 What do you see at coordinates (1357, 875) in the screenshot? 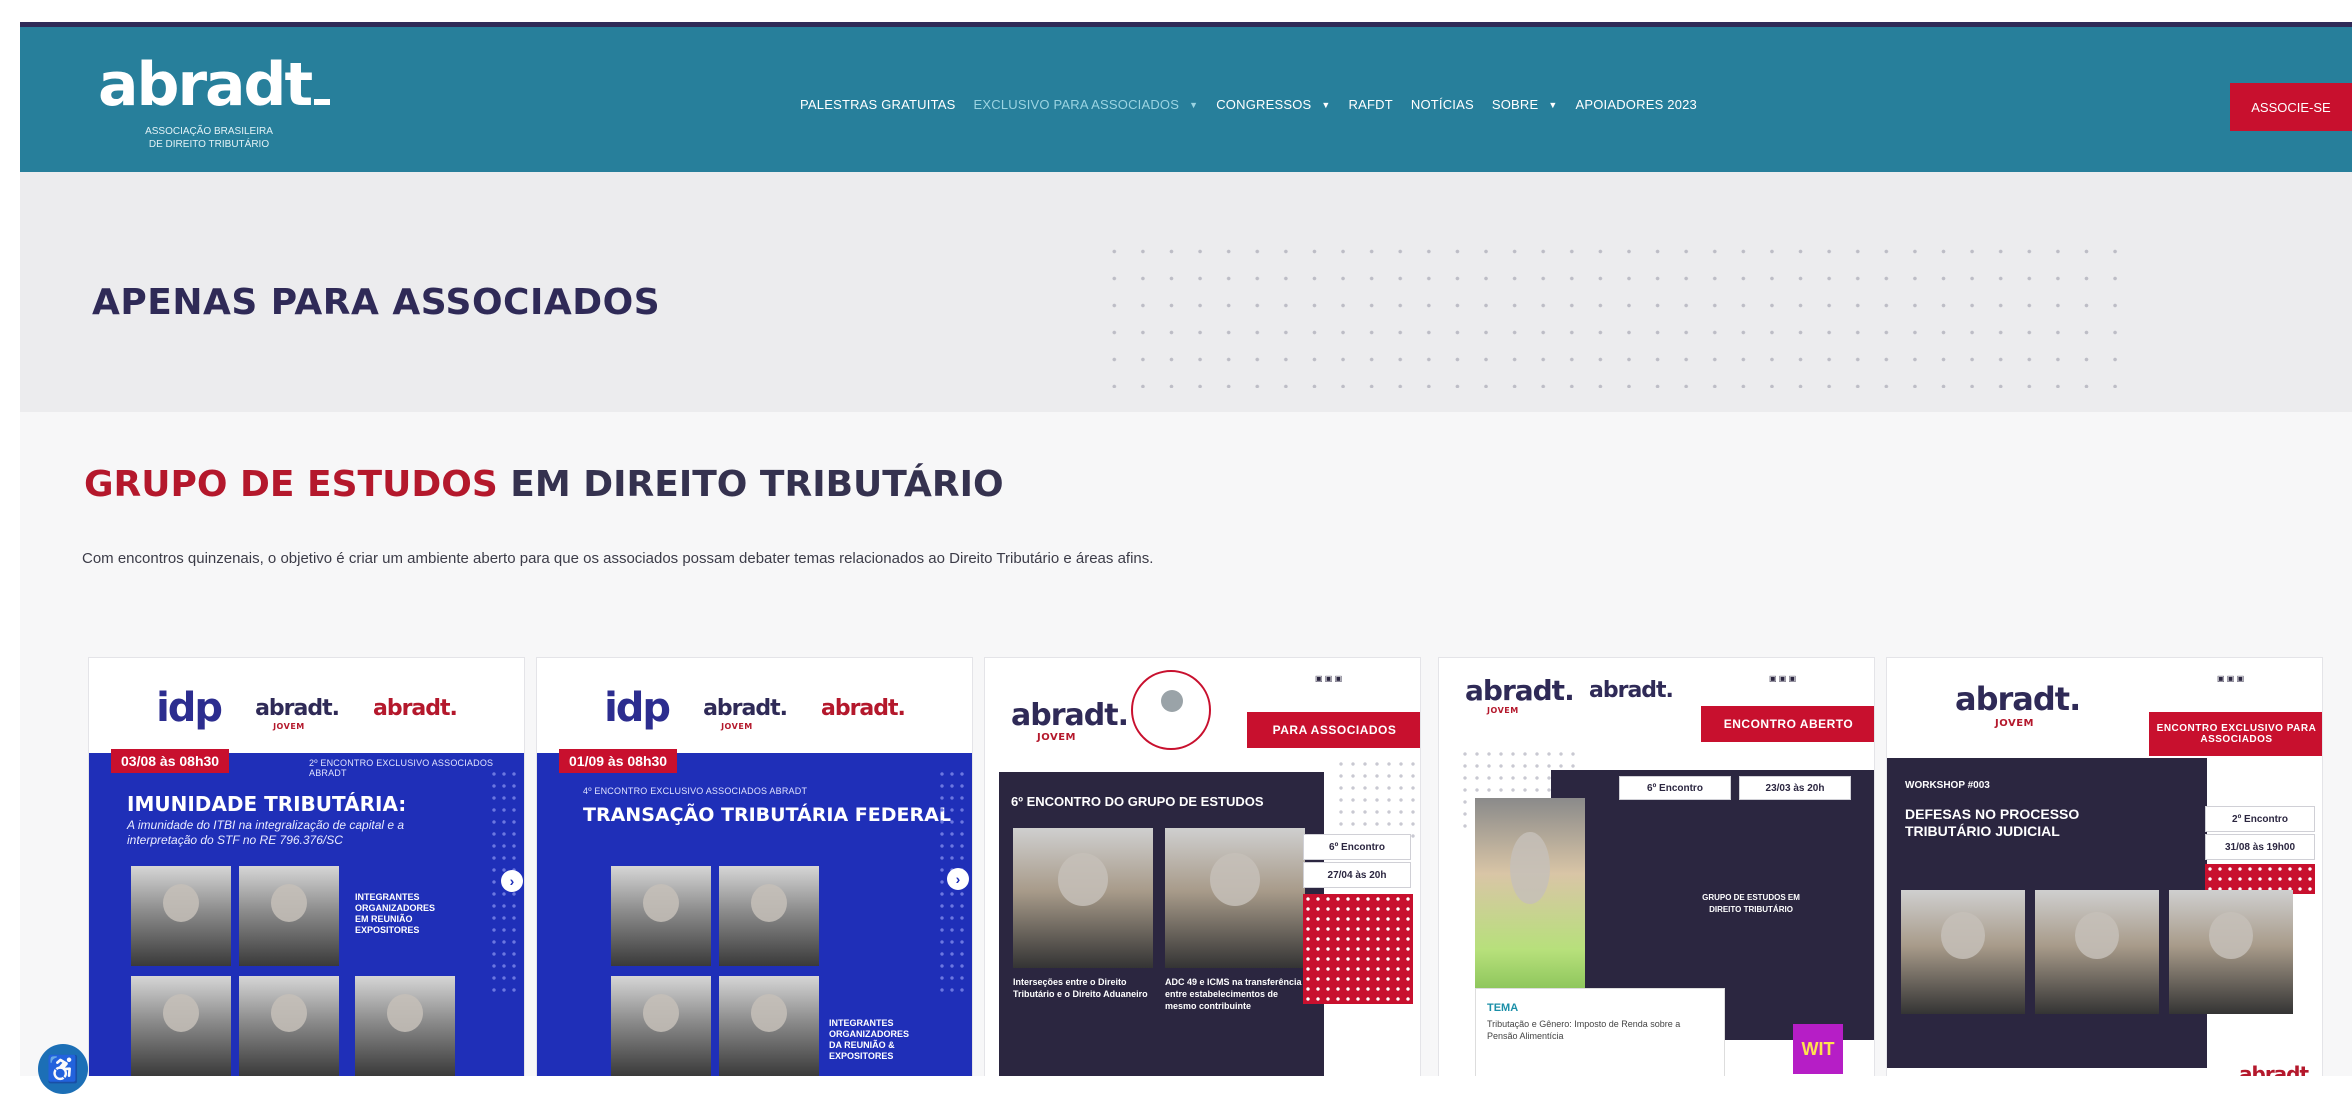
I see `encontro-date: 27/04 às 20h` at bounding box center [1357, 875].